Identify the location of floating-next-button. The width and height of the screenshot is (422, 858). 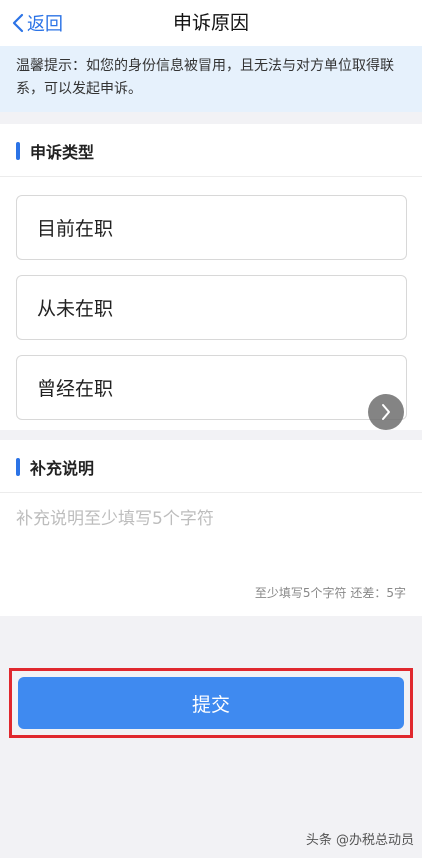
(386, 412).